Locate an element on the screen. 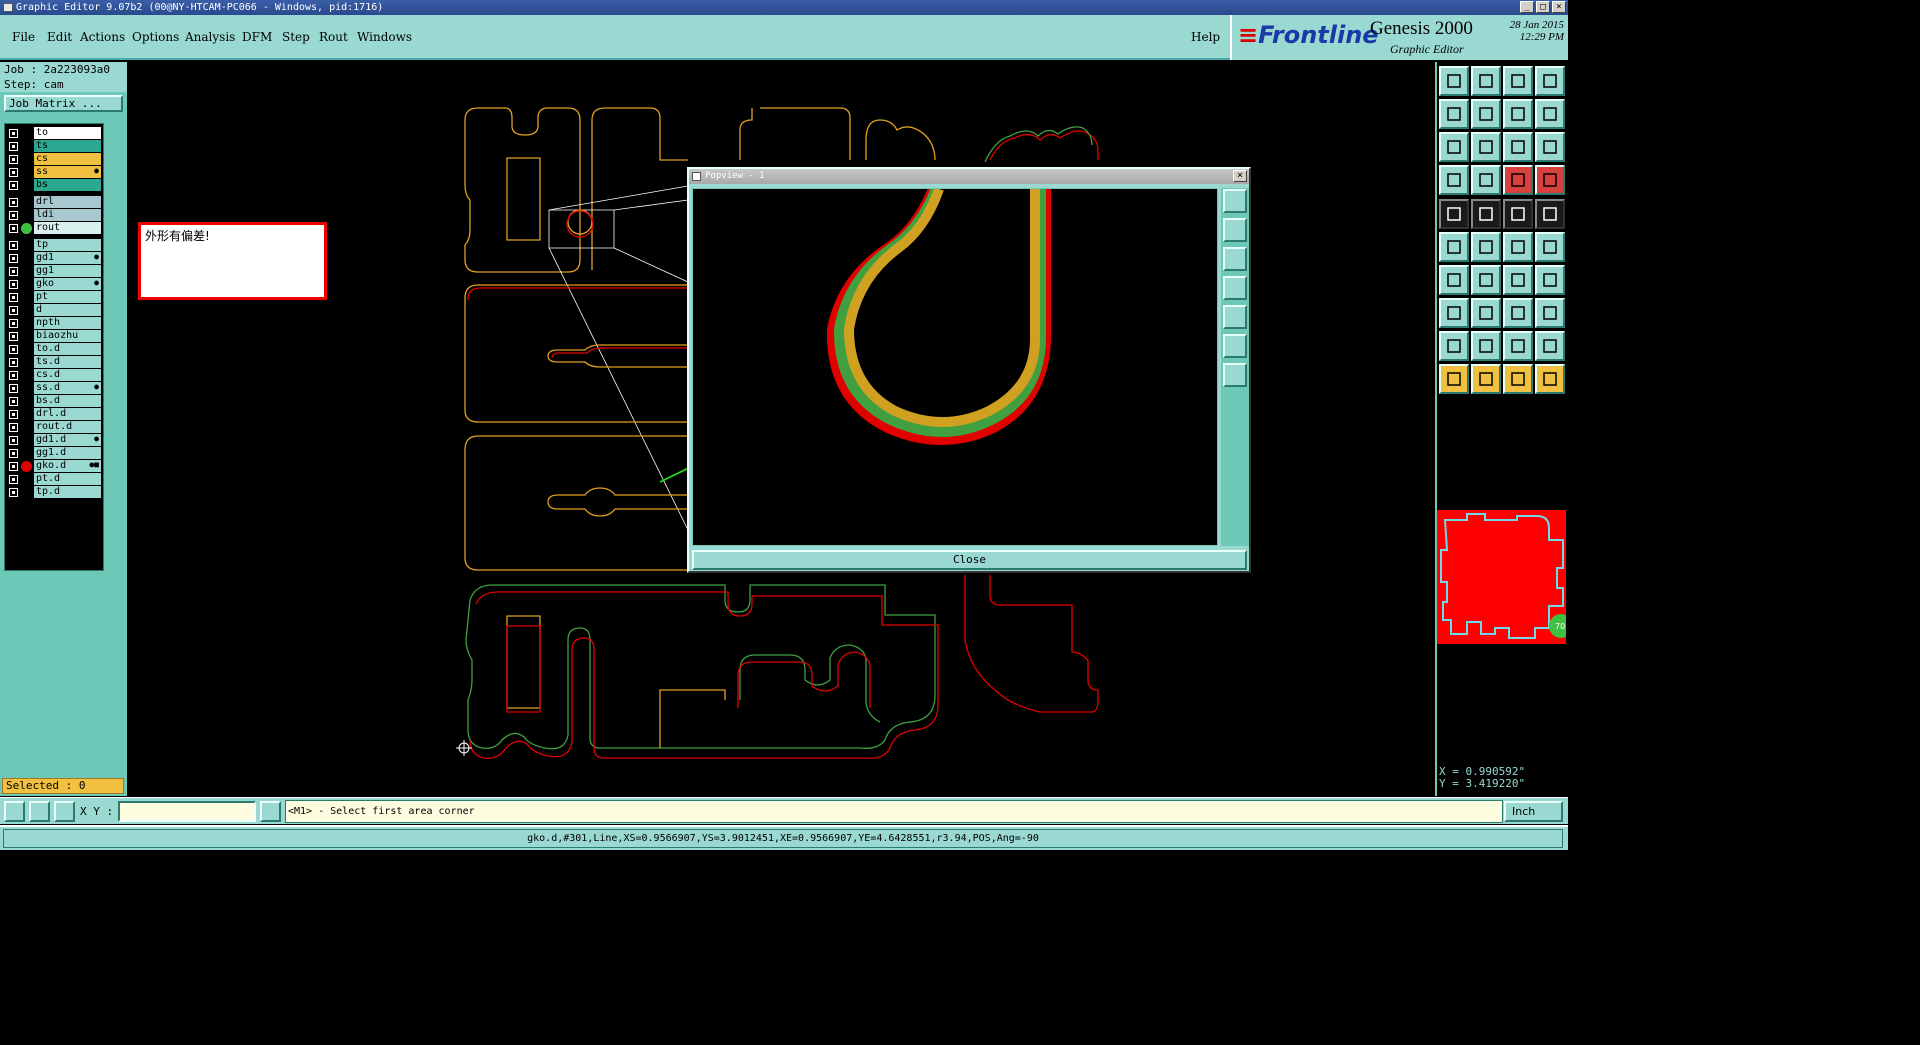 Image resolution: width=1920 pixels, height=1045 pixels. select-area-button is located at coordinates (1518, 379).